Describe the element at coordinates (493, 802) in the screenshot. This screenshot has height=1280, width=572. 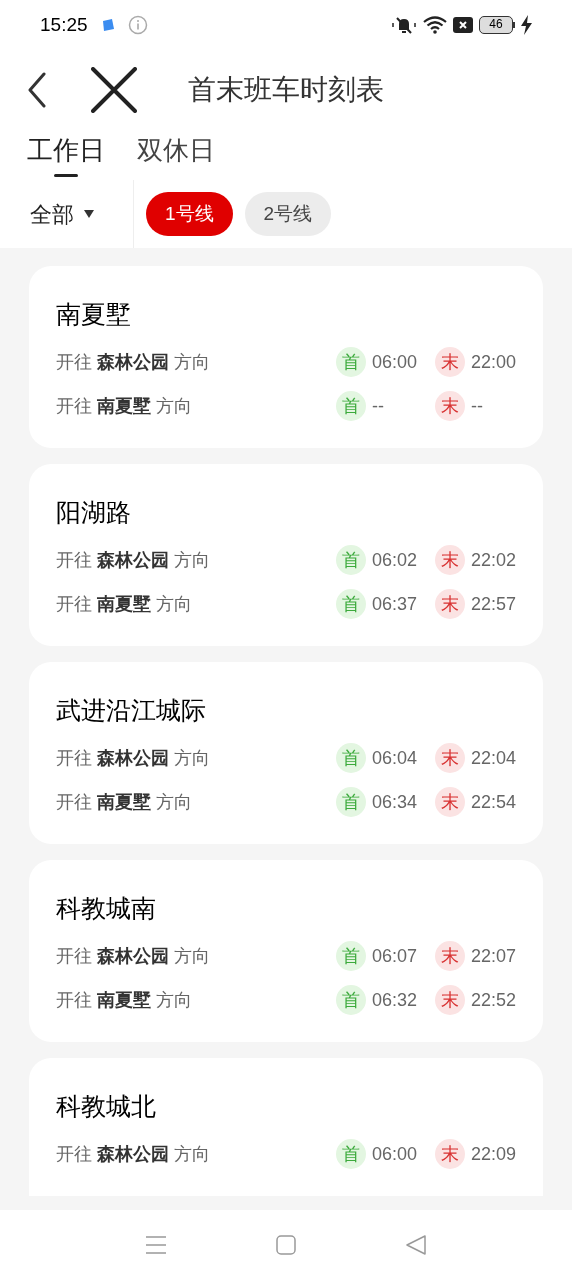
I see `last-train-time: 22:54` at that location.